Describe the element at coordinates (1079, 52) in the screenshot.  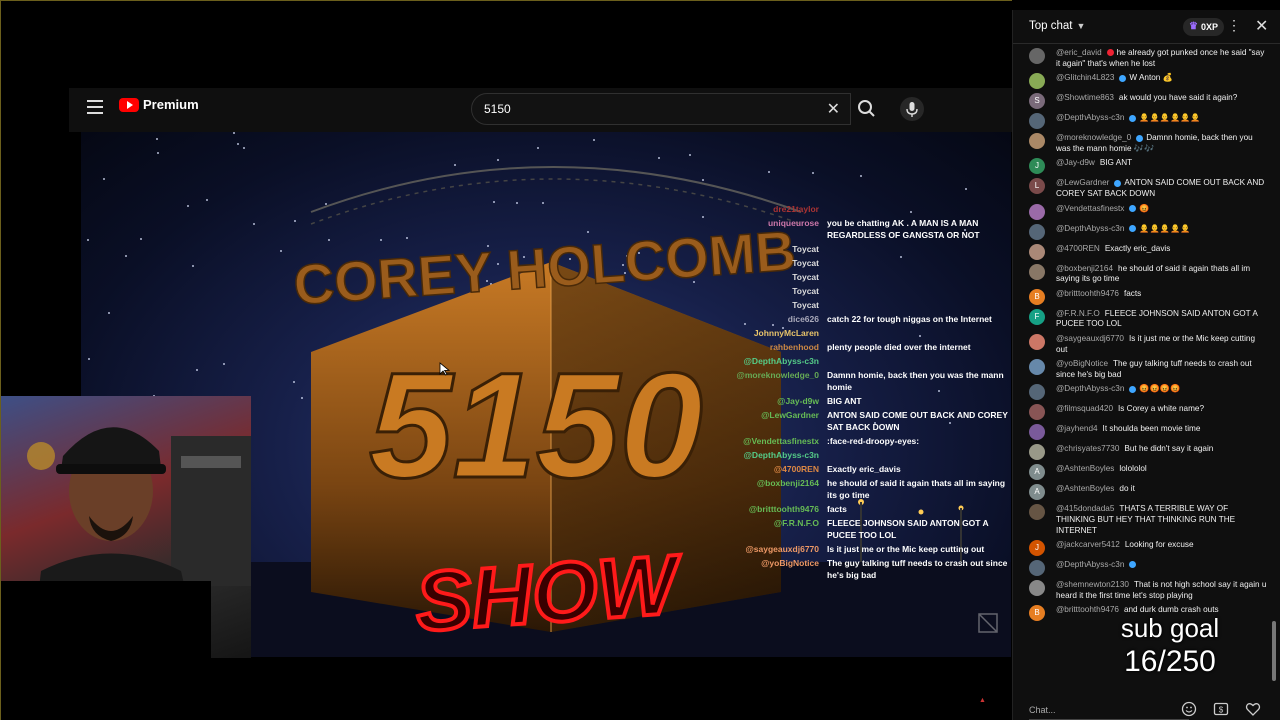
I see `chat-author: @eric_david` at that location.